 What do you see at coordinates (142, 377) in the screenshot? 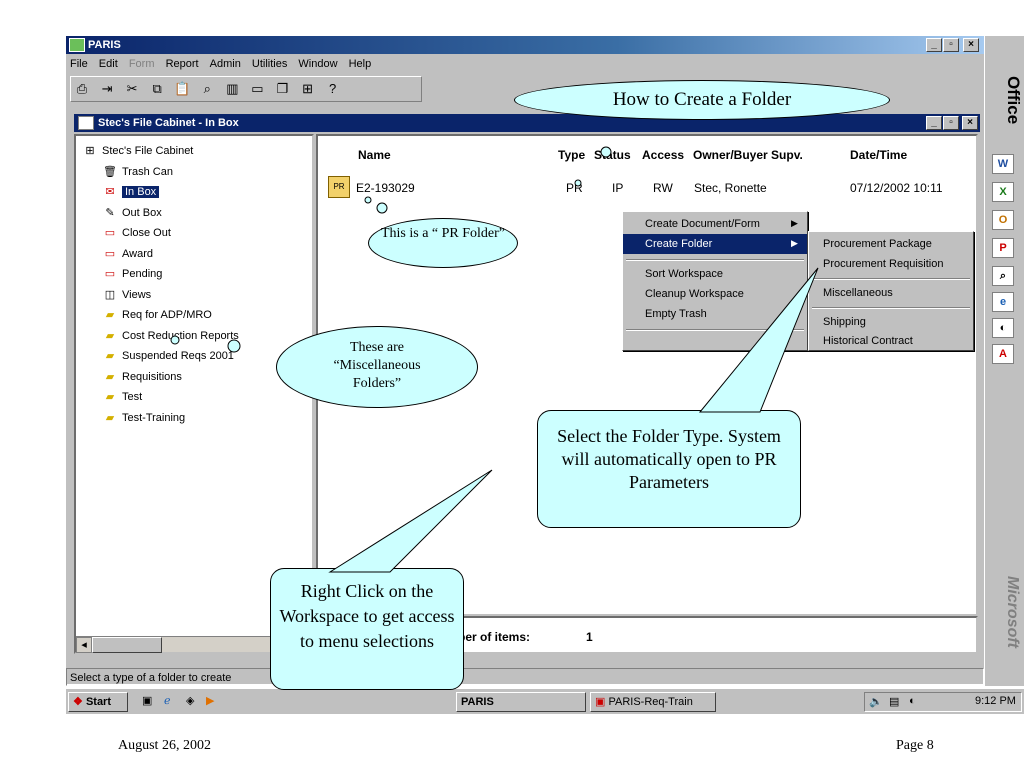
I see `tree-item: ▰ Requisitions` at bounding box center [142, 377].